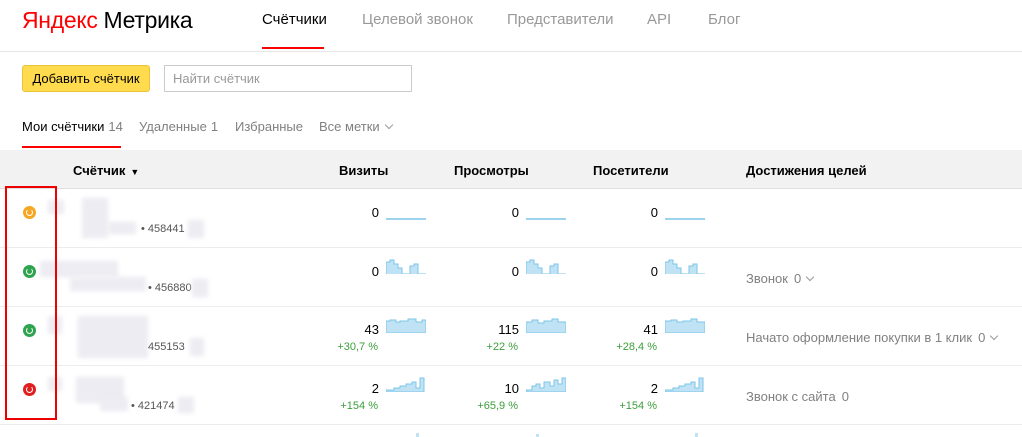  What do you see at coordinates (872, 337) in the screenshot?
I see `goal-dropdown: Начато оформление покупки в 1 клик 0` at bounding box center [872, 337].